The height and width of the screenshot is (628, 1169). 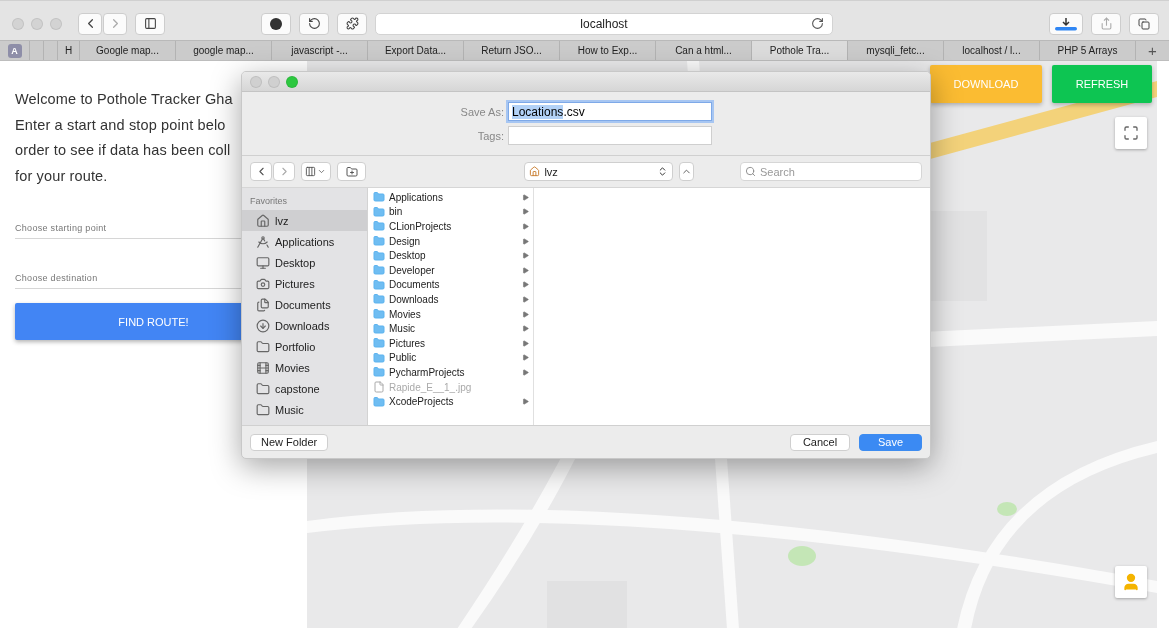 I want to click on undo-button, so click(x=314, y=23).